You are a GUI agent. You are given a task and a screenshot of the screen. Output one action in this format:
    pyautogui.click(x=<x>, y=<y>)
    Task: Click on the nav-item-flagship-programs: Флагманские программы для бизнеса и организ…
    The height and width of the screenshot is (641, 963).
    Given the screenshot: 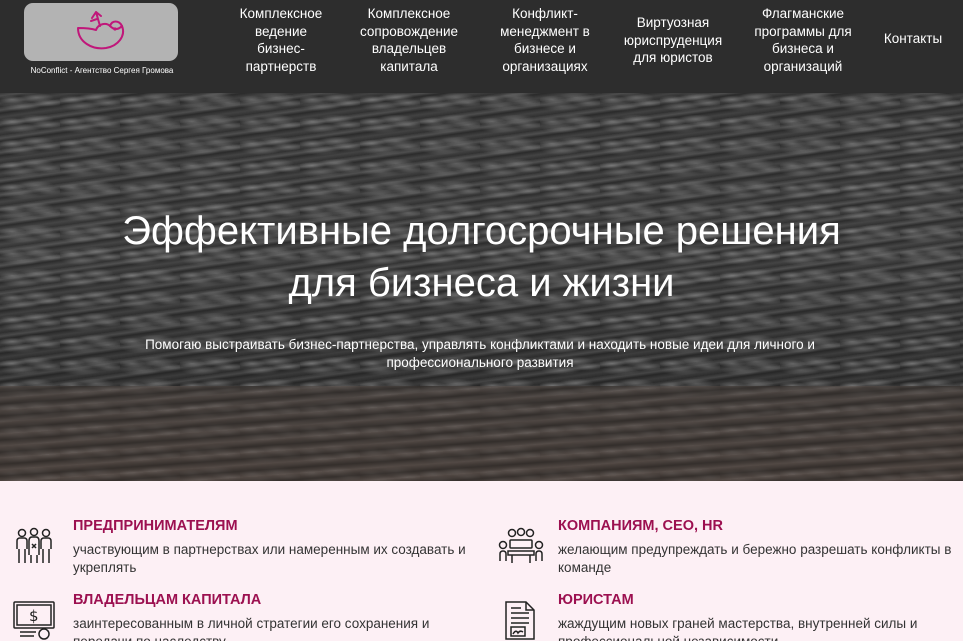 What is the action you would take?
    pyautogui.click(x=803, y=40)
    